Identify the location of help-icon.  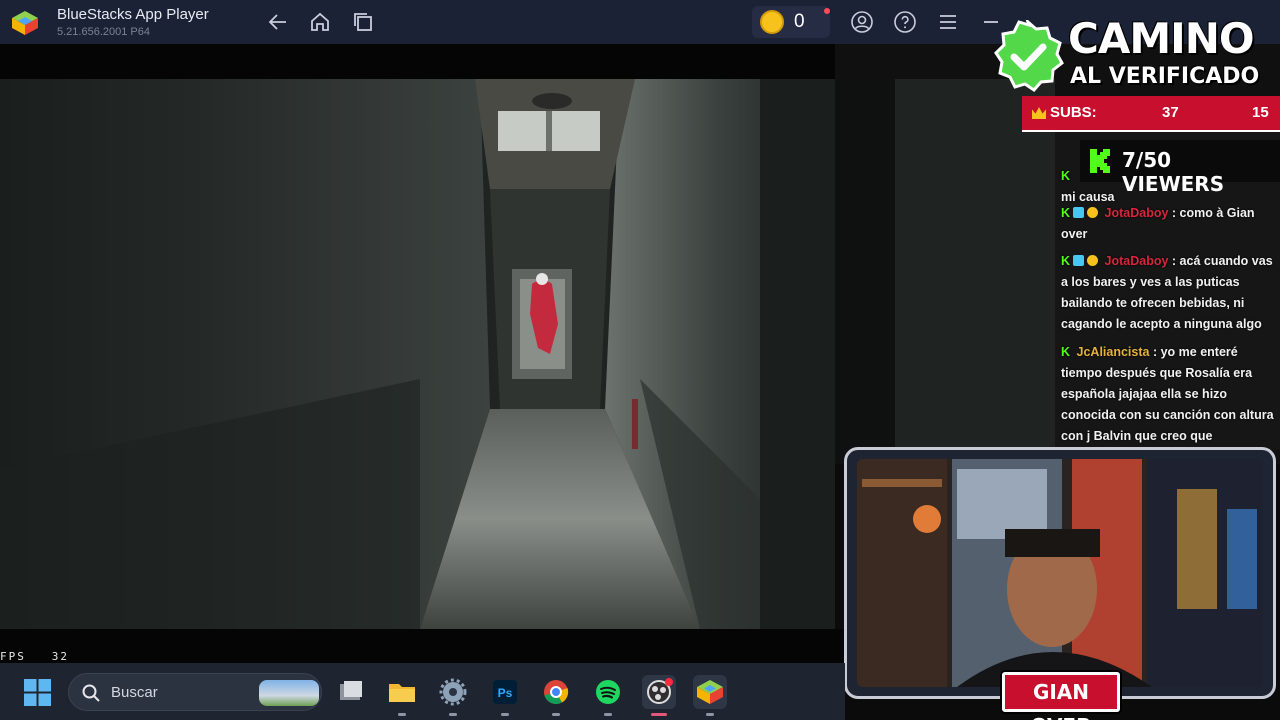
(905, 22).